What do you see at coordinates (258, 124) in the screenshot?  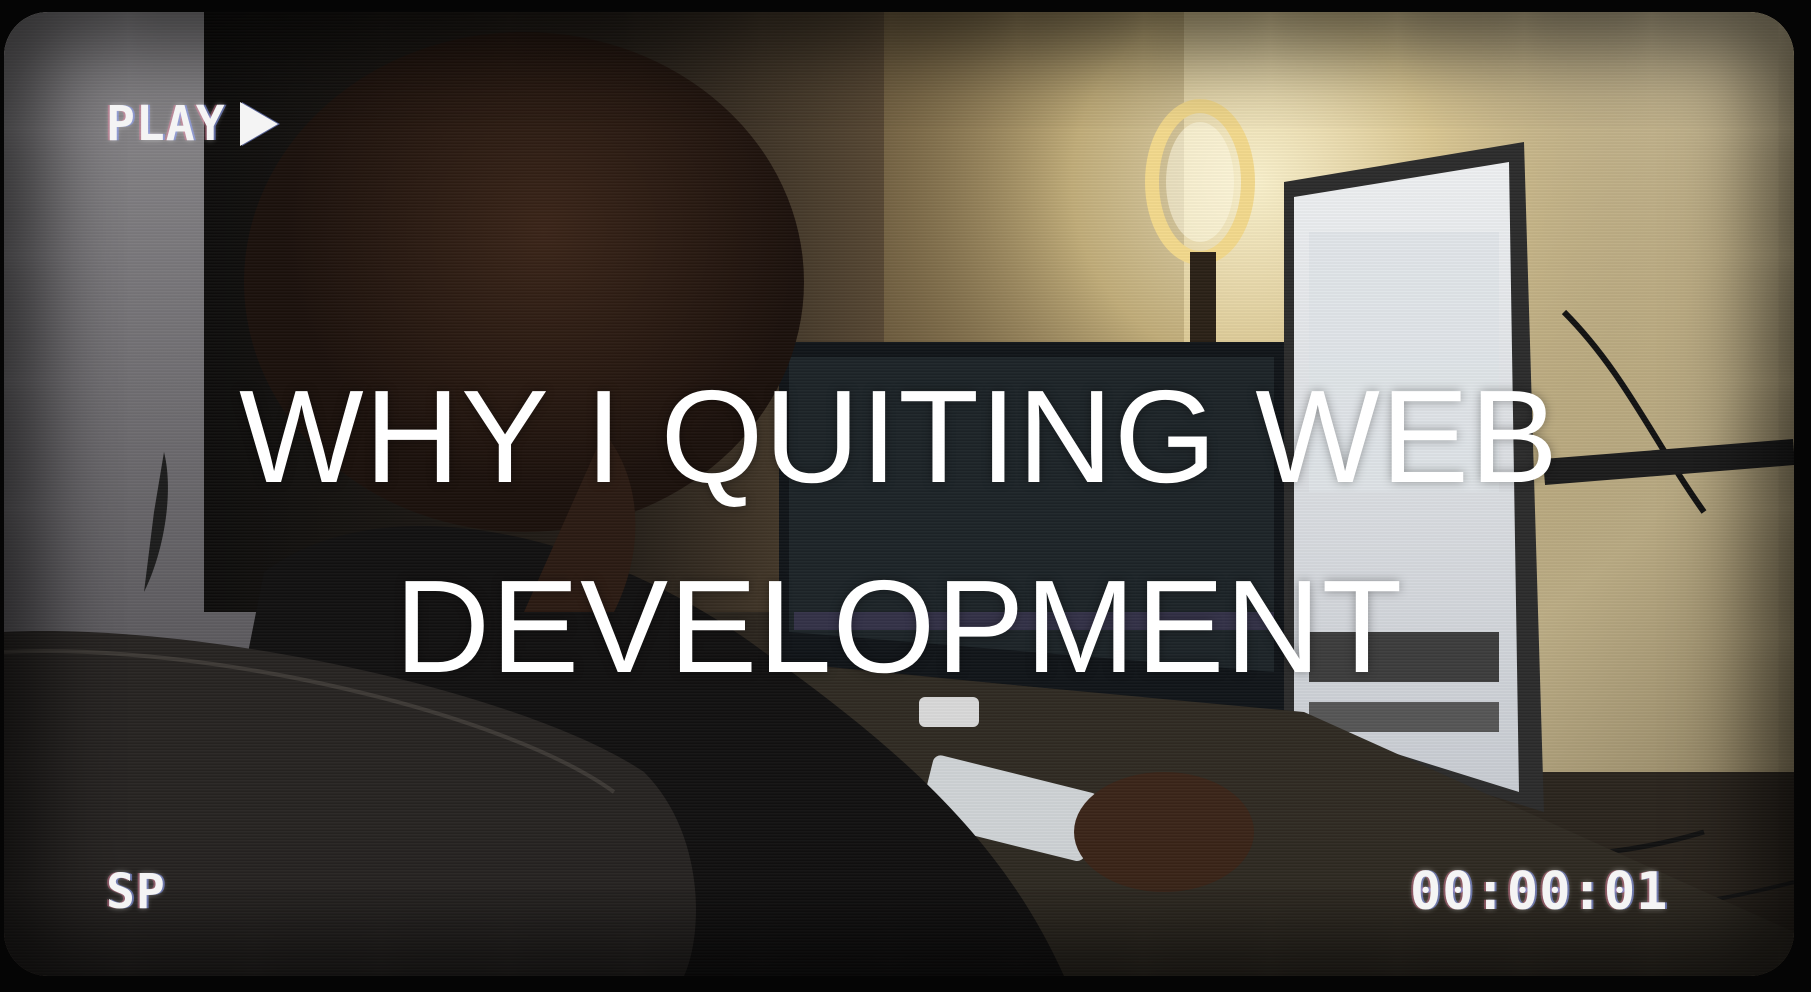 I see `play-triangle-icon` at bounding box center [258, 124].